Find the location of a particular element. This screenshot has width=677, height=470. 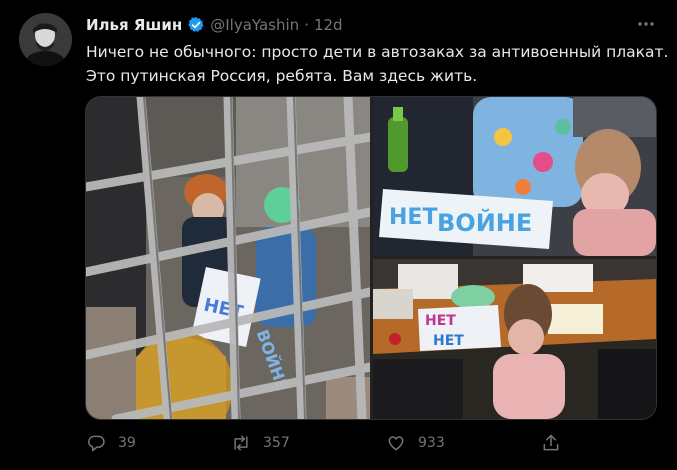

photo2-sign-text-2: ВОЙНЕ is located at coordinates (484, 222).